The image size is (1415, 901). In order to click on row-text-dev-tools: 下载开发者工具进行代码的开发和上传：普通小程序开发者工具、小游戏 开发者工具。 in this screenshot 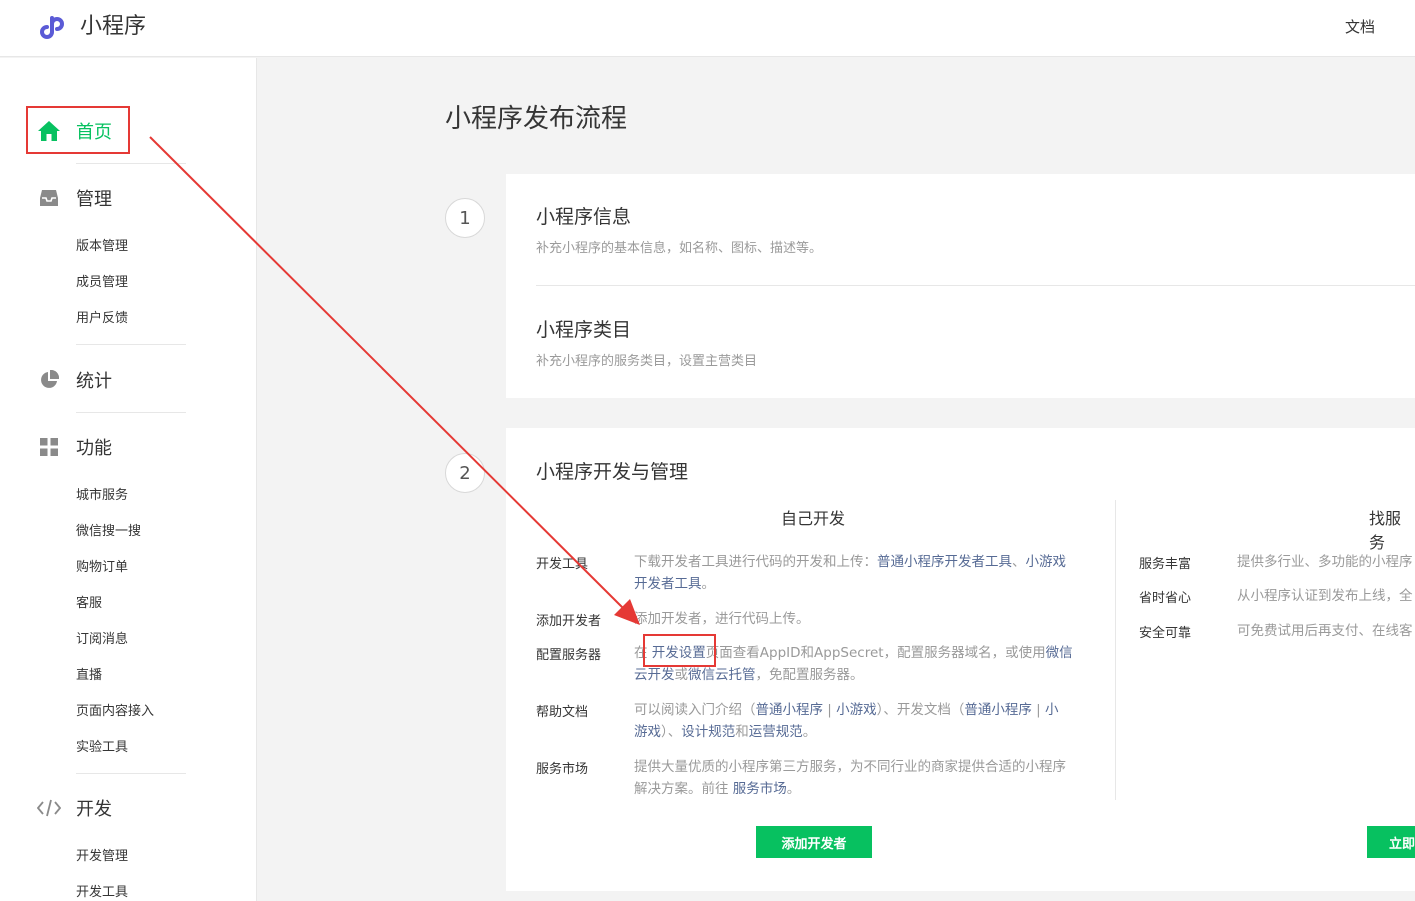, I will do `click(850, 573)`.